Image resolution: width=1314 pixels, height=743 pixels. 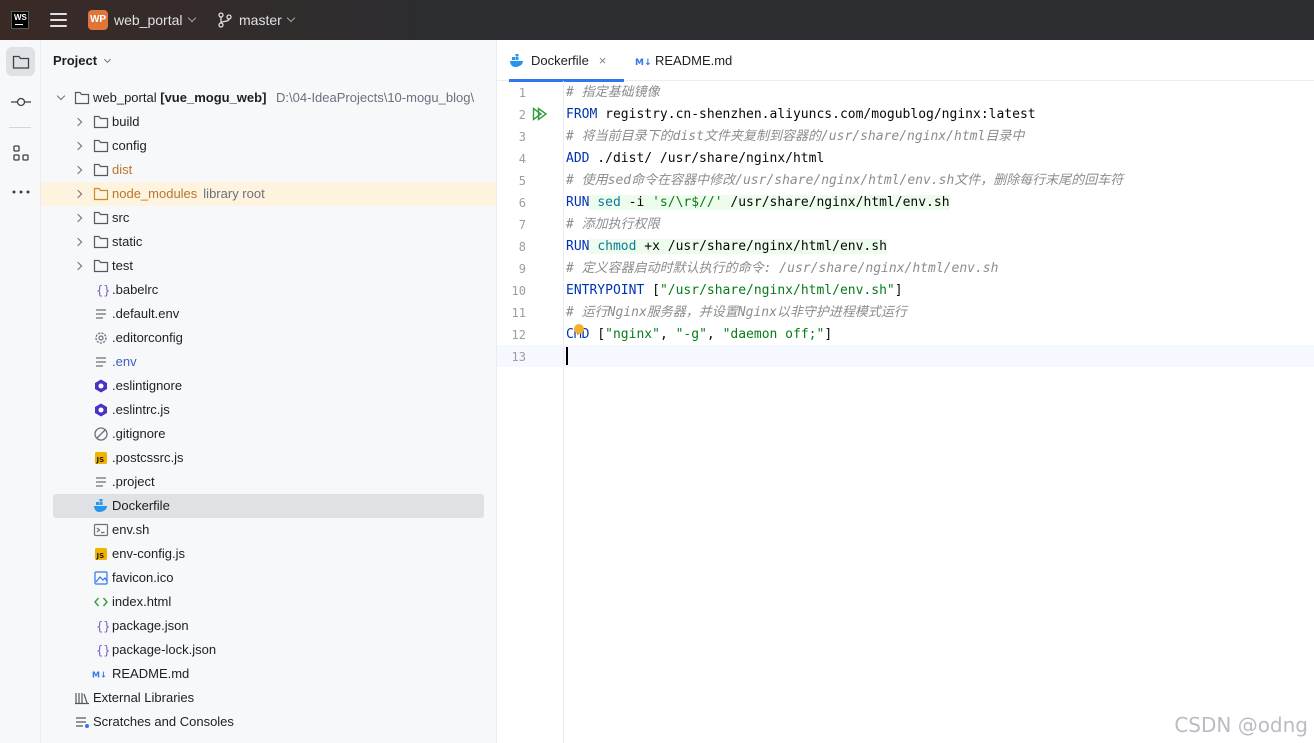 What do you see at coordinates (234, 193) in the screenshot?
I see `library-root-note: library root` at bounding box center [234, 193].